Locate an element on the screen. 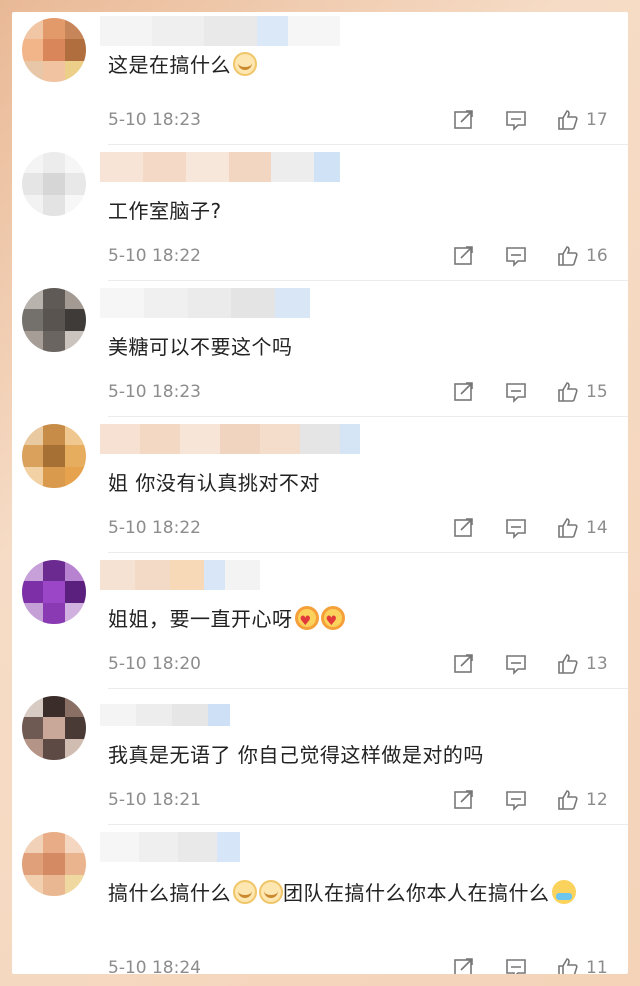  comment-actions: 13 is located at coordinates (530, 664).